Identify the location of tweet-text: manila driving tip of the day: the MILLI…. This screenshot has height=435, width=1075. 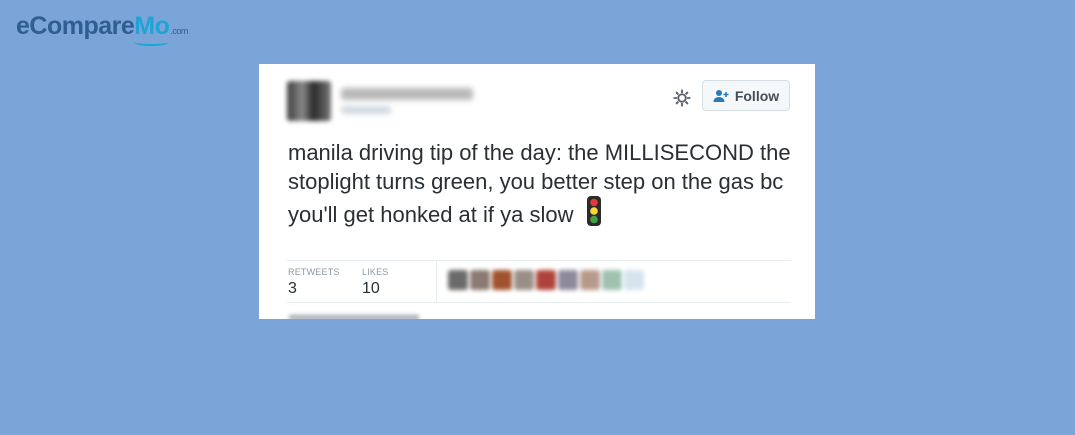
(543, 183).